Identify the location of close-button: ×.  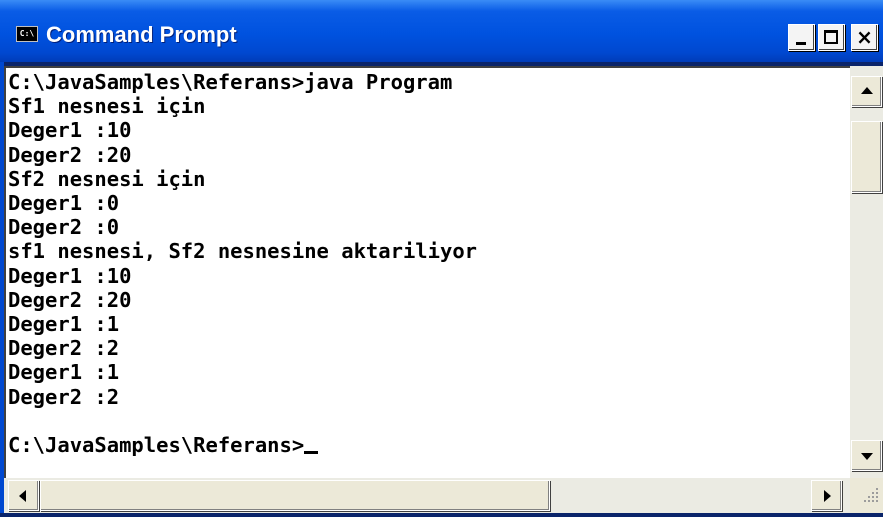
(864, 37).